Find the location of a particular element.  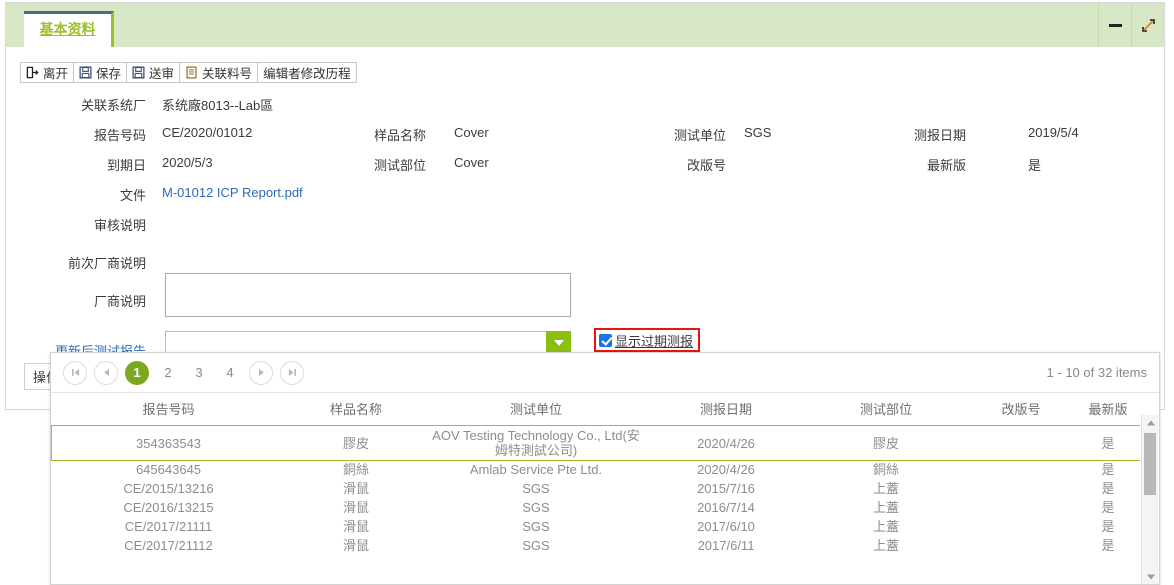

next-page-button is located at coordinates (261, 372).